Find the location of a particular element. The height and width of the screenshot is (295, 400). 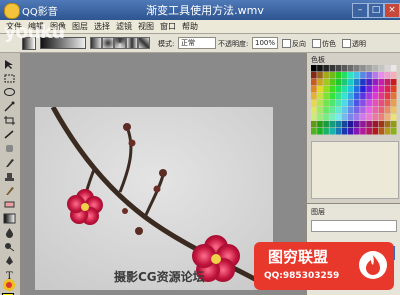

slice-tool-icon is located at coordinates (9, 134).